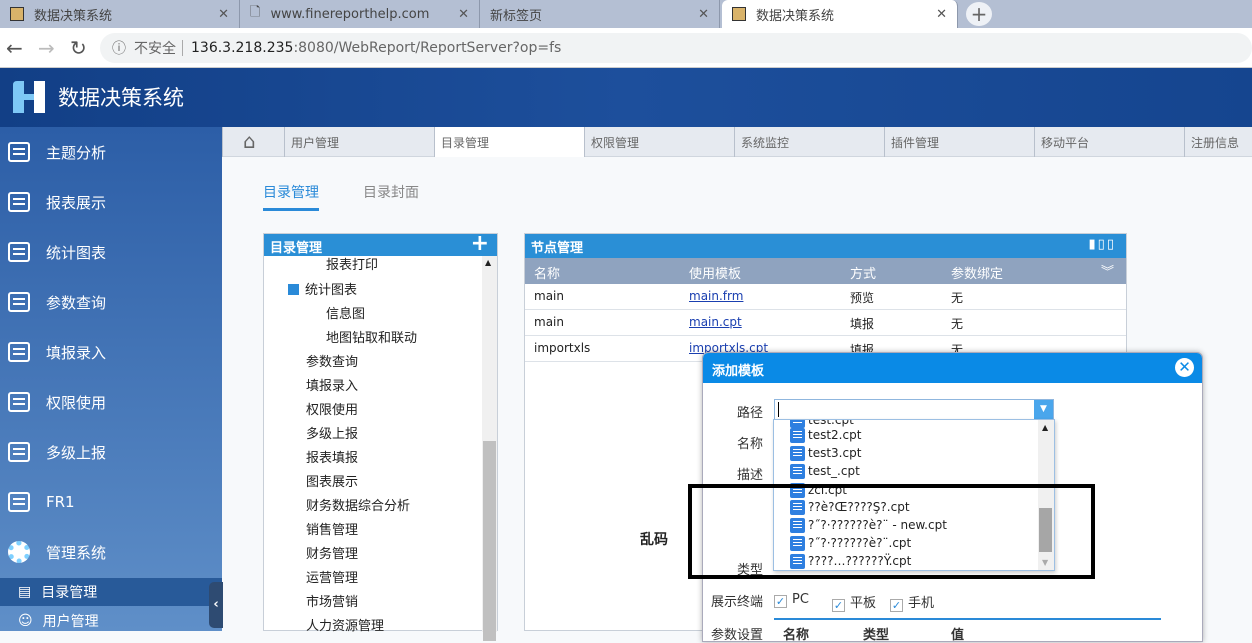  What do you see at coordinates (654, 540) in the screenshot?
I see `annotation-label: 乱码` at bounding box center [654, 540].